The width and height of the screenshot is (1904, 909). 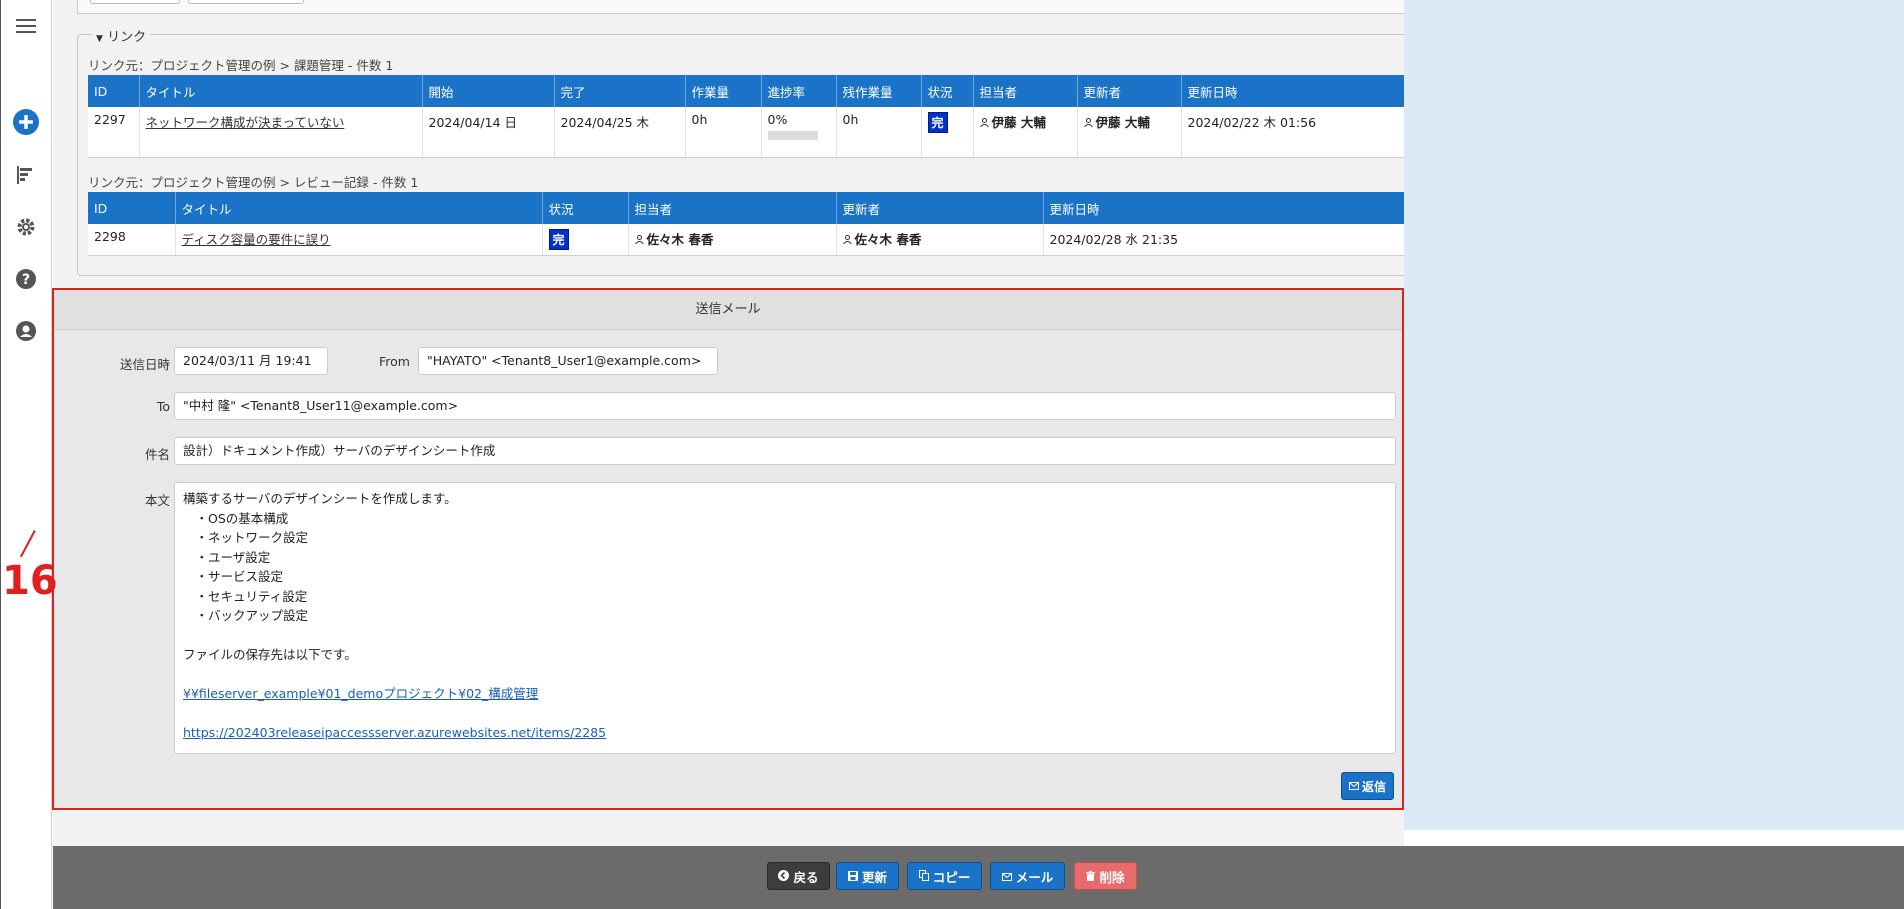 I want to click on owner-name: 伊藤 大輔, so click(x=1018, y=122).